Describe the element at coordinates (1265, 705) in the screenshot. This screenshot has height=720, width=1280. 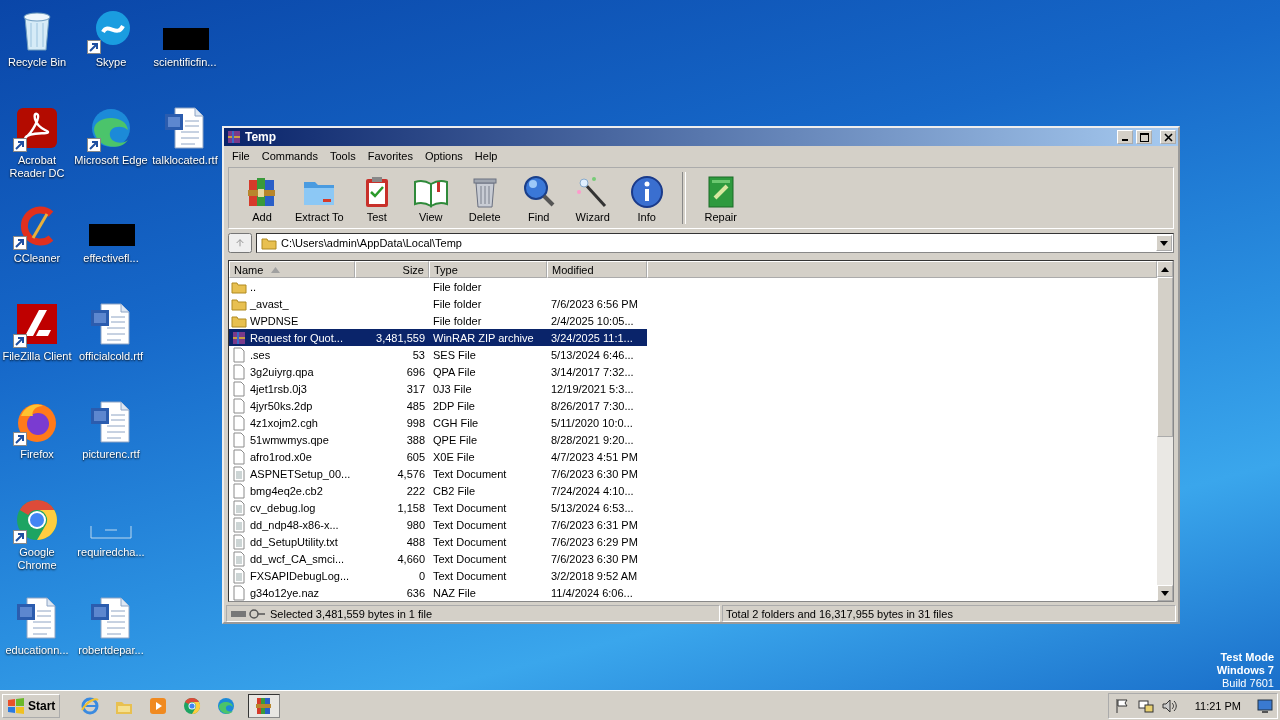
I see `show-desktop-icon` at that location.